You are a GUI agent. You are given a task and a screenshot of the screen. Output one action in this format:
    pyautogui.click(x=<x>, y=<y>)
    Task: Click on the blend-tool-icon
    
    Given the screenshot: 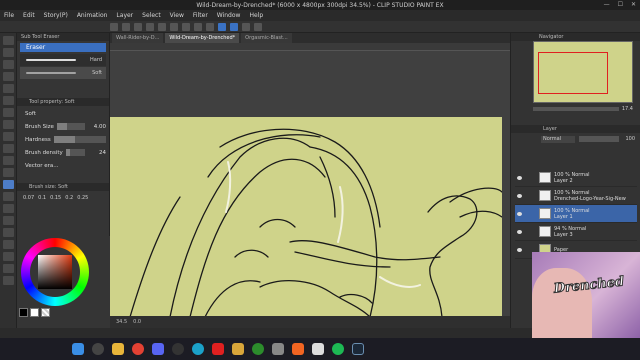 What is the action you would take?
    pyautogui.click(x=8, y=196)
    